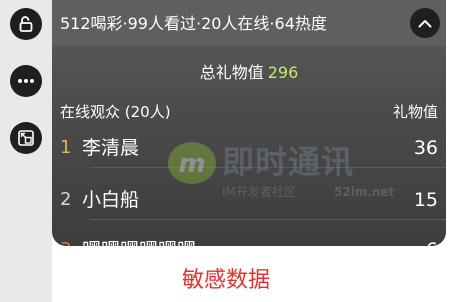  What do you see at coordinates (425, 200) in the screenshot?
I see `viewer-gift-value: 15` at bounding box center [425, 200].